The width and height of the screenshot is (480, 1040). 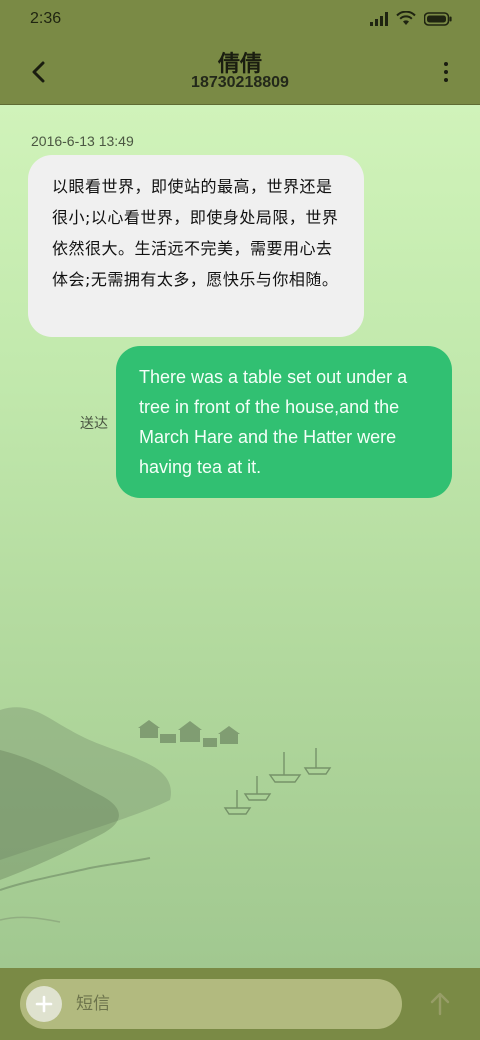 I want to click on plus-icon, so click(x=44, y=1004).